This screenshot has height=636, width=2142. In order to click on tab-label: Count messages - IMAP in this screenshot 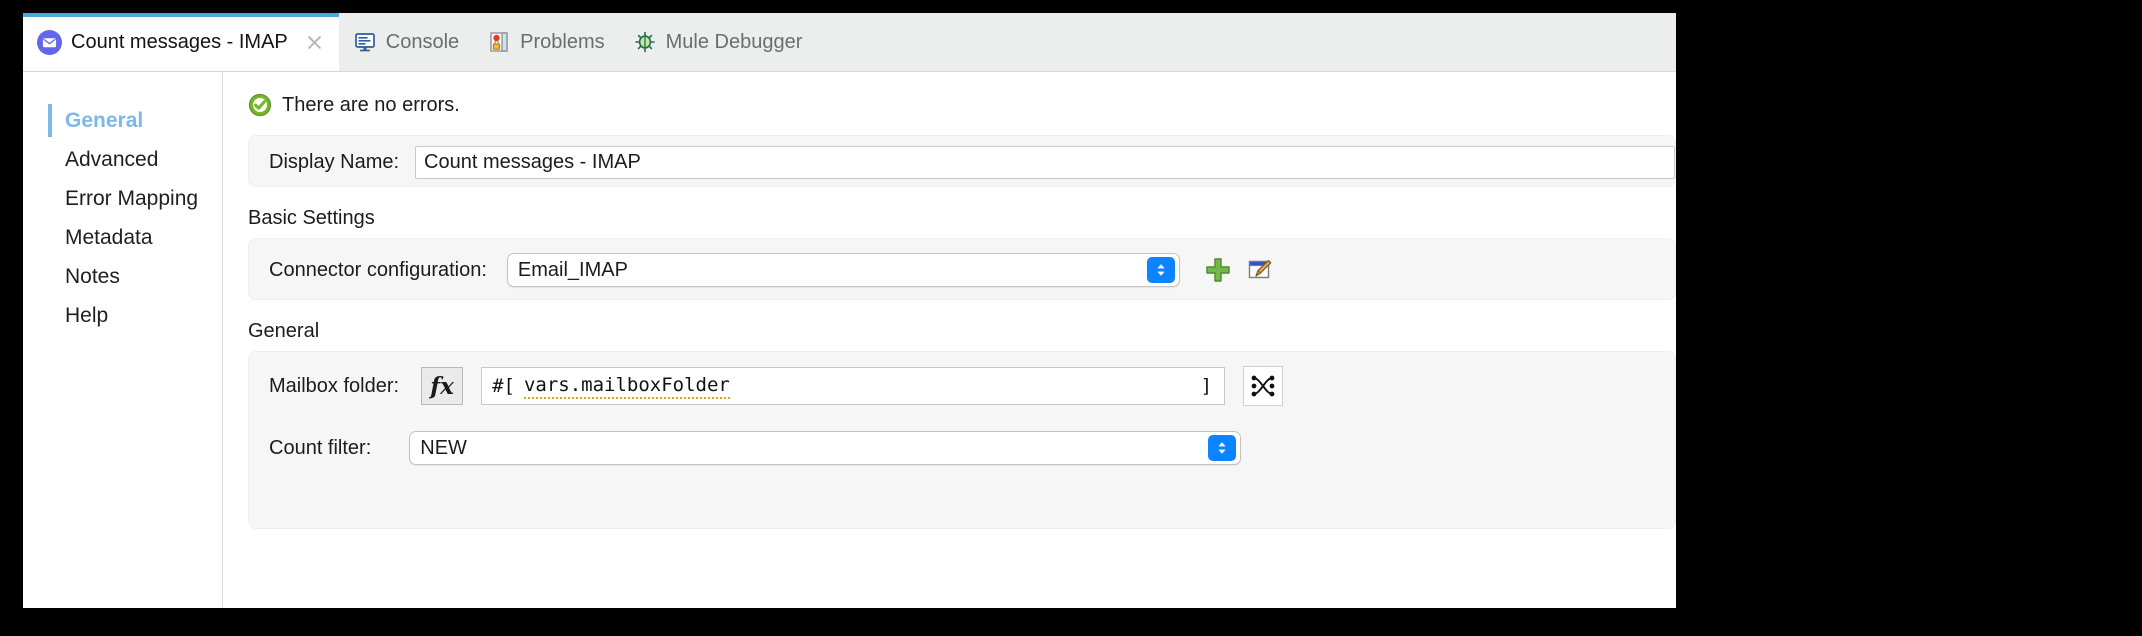, I will do `click(179, 42)`.